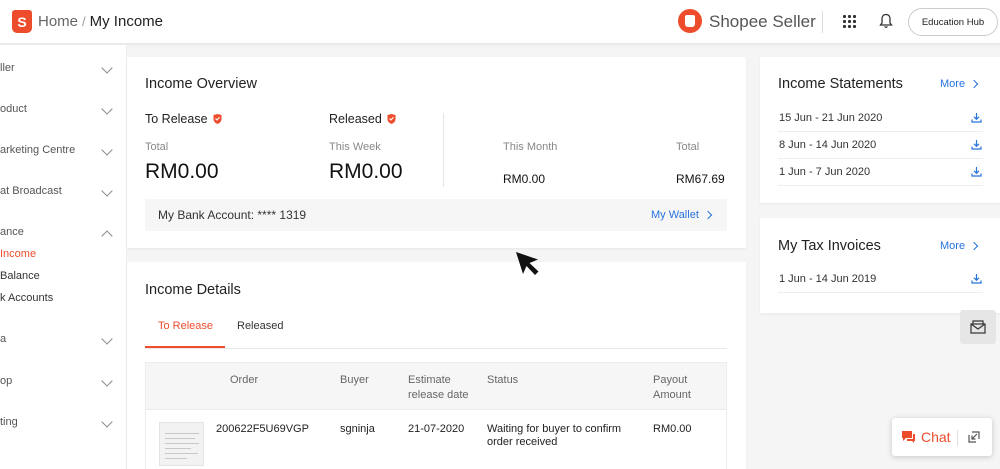  Describe the element at coordinates (9, 422) in the screenshot. I see `sidebar-item-label: ting` at that location.